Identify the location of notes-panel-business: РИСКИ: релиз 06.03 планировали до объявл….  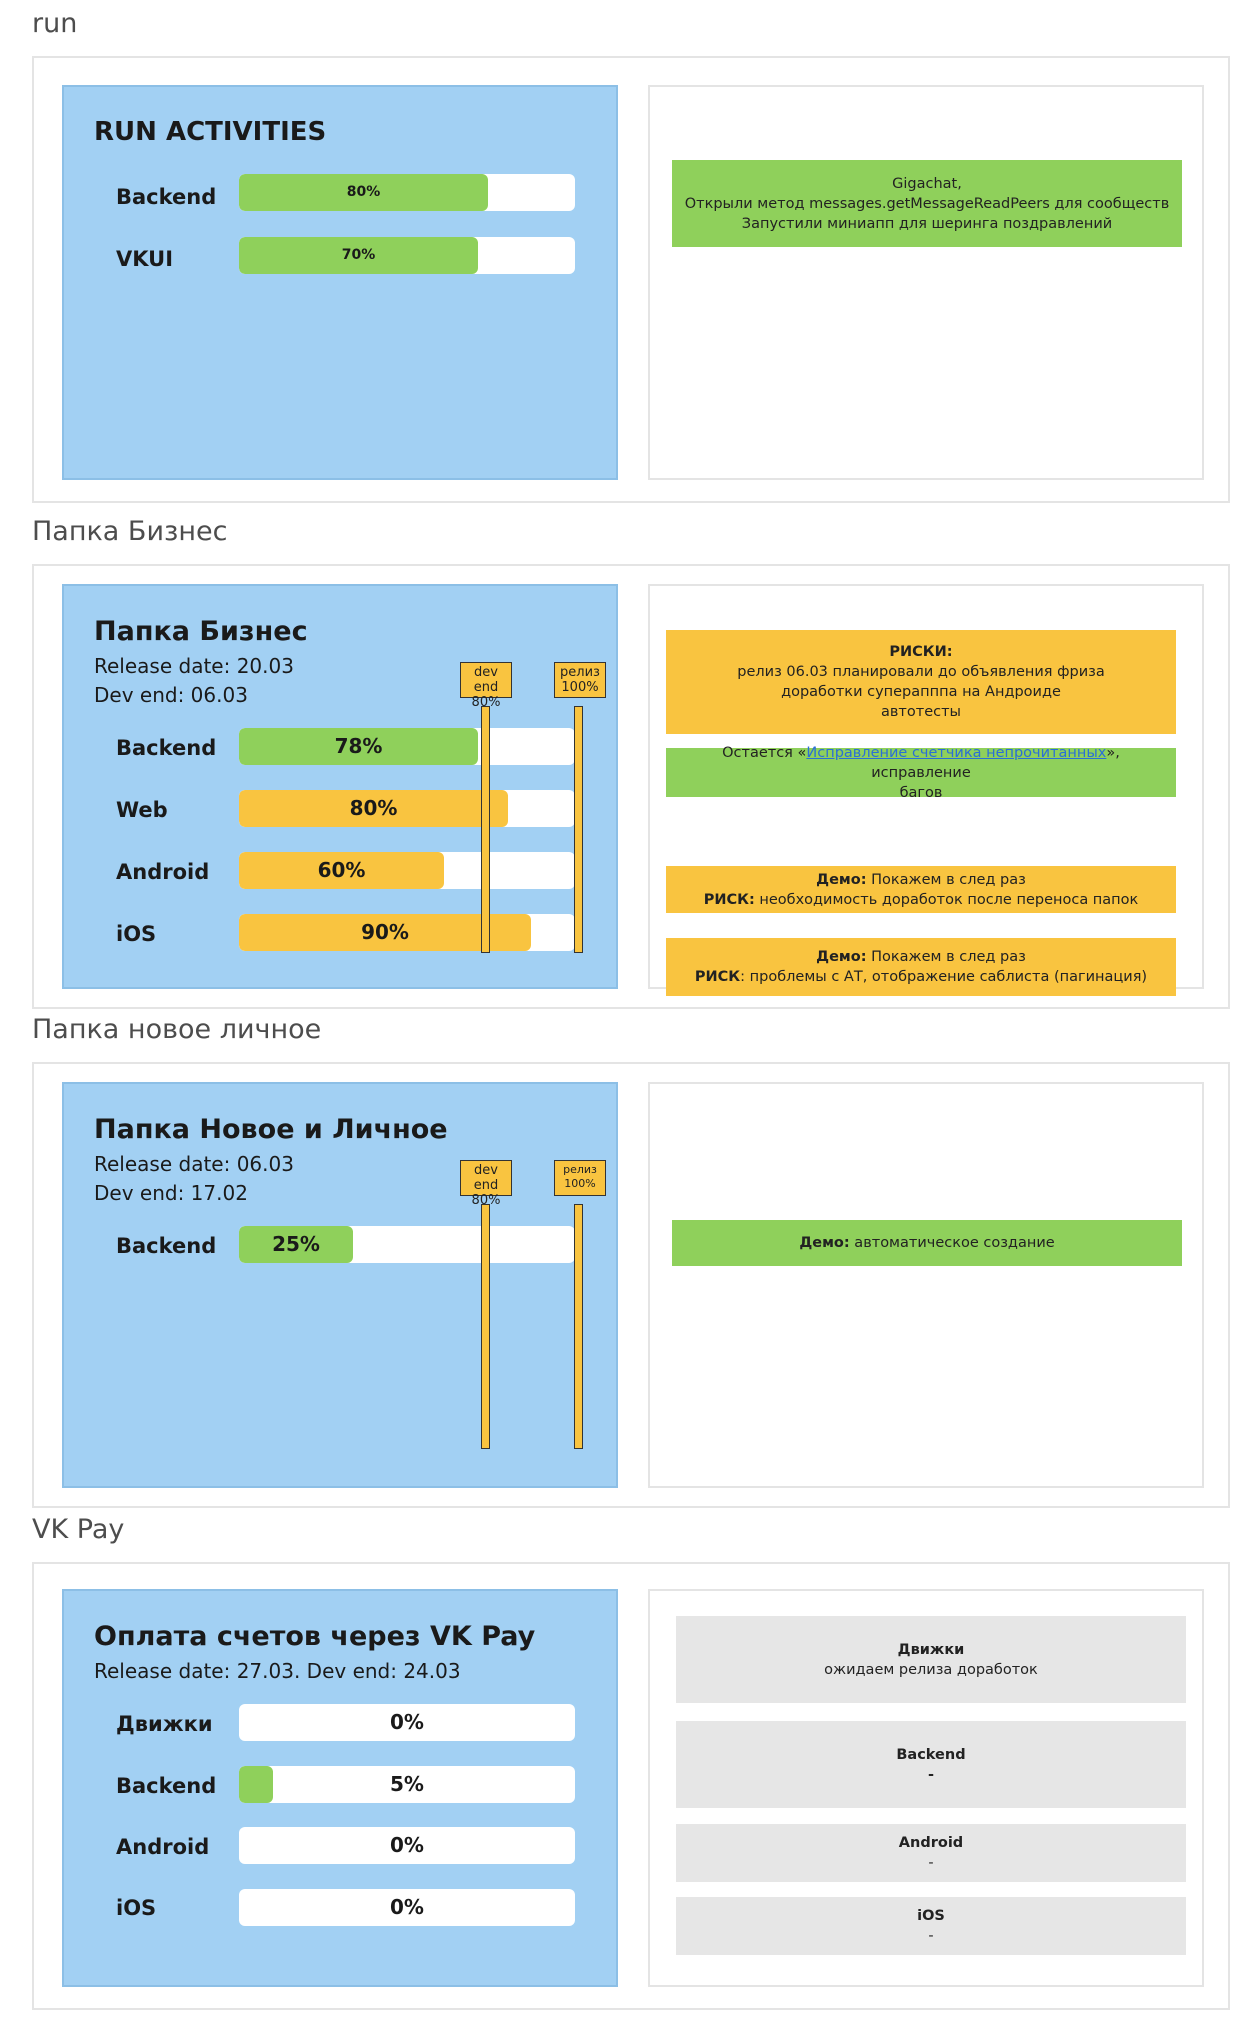
(926, 790).